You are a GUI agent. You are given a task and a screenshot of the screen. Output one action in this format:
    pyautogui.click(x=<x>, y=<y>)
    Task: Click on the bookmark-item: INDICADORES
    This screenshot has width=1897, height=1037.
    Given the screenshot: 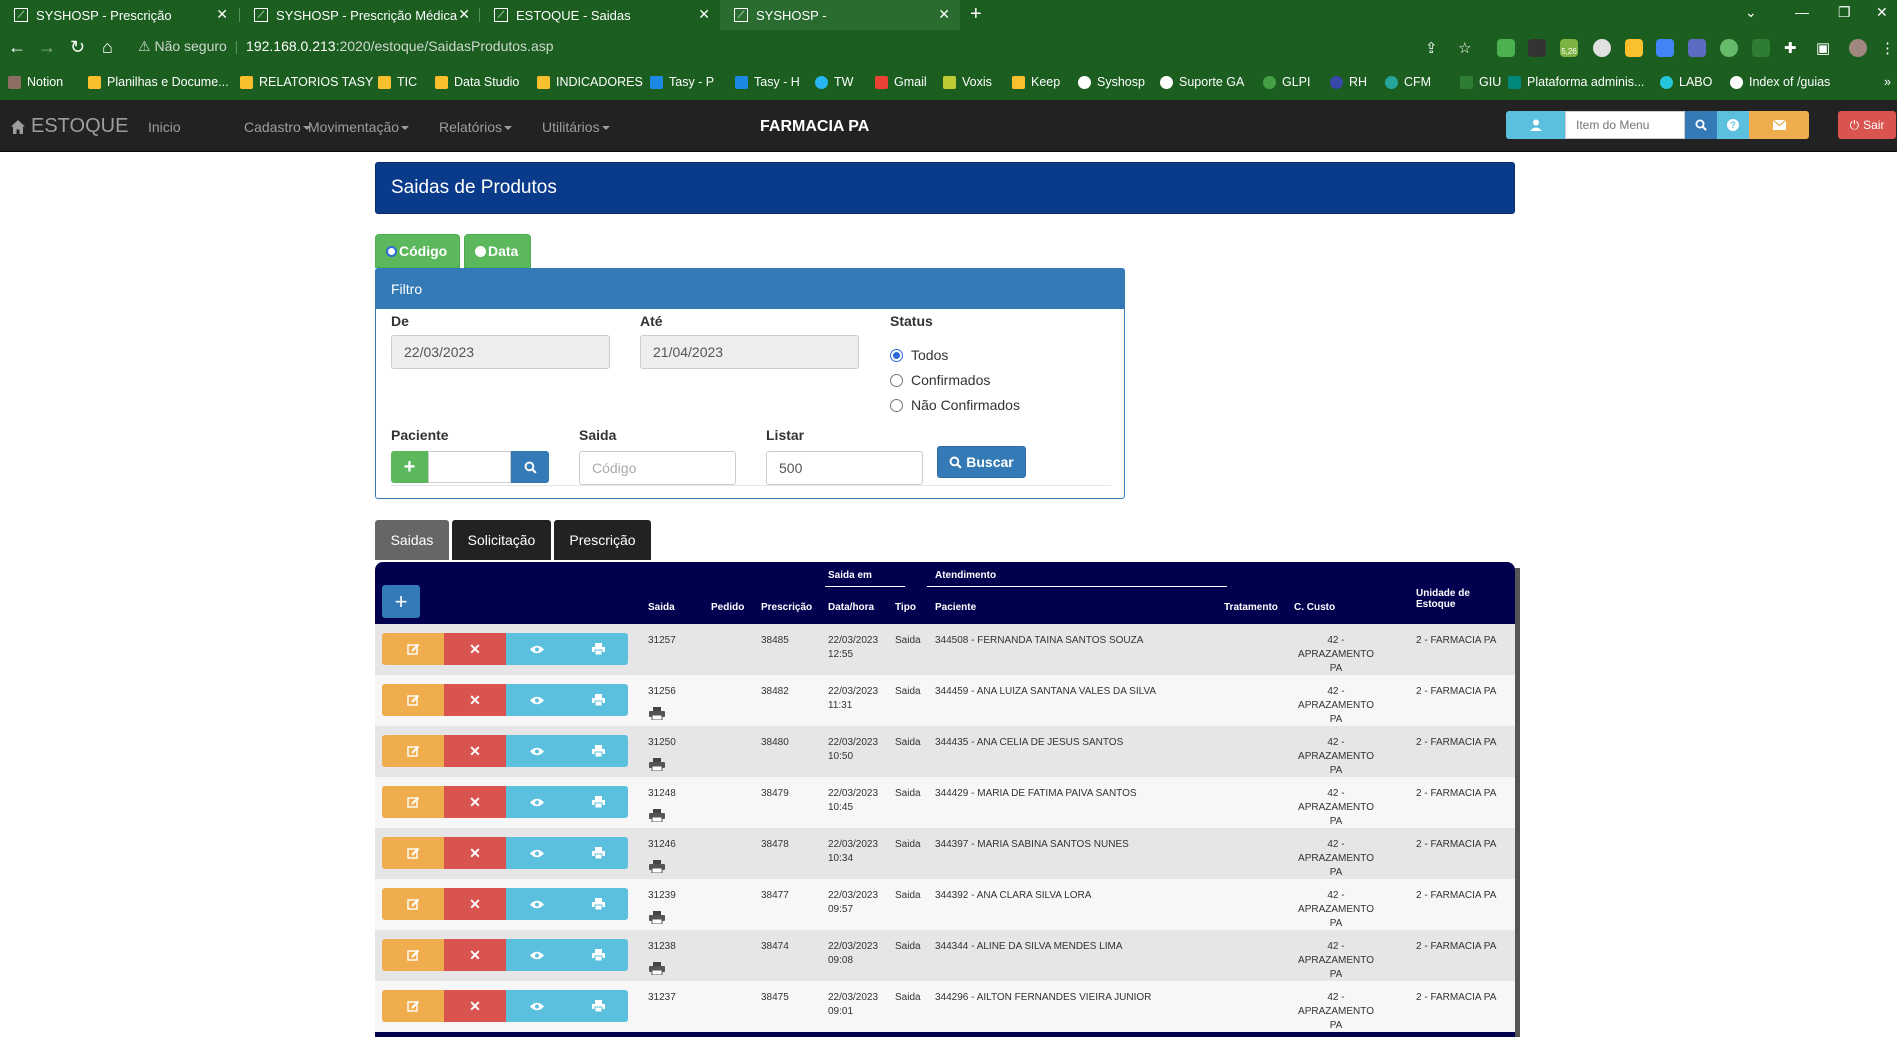 What is the action you would take?
    pyautogui.click(x=590, y=82)
    